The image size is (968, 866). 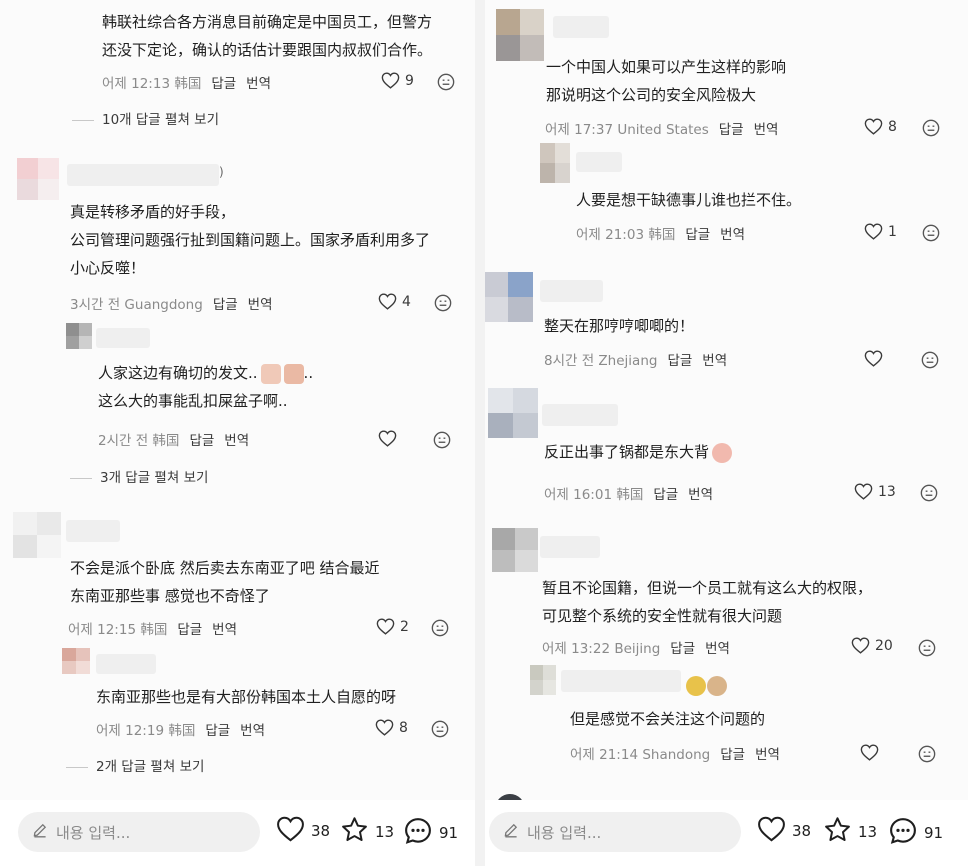 I want to click on like-button: 1, so click(x=880, y=231).